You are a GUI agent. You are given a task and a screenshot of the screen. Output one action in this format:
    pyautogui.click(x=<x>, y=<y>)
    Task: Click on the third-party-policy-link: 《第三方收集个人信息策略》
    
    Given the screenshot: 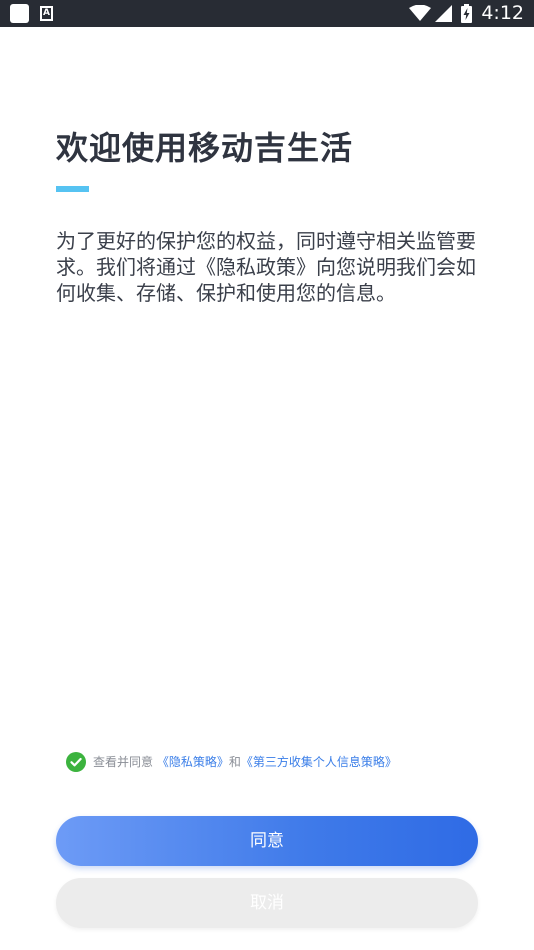 What is the action you would take?
    pyautogui.click(x=319, y=762)
    